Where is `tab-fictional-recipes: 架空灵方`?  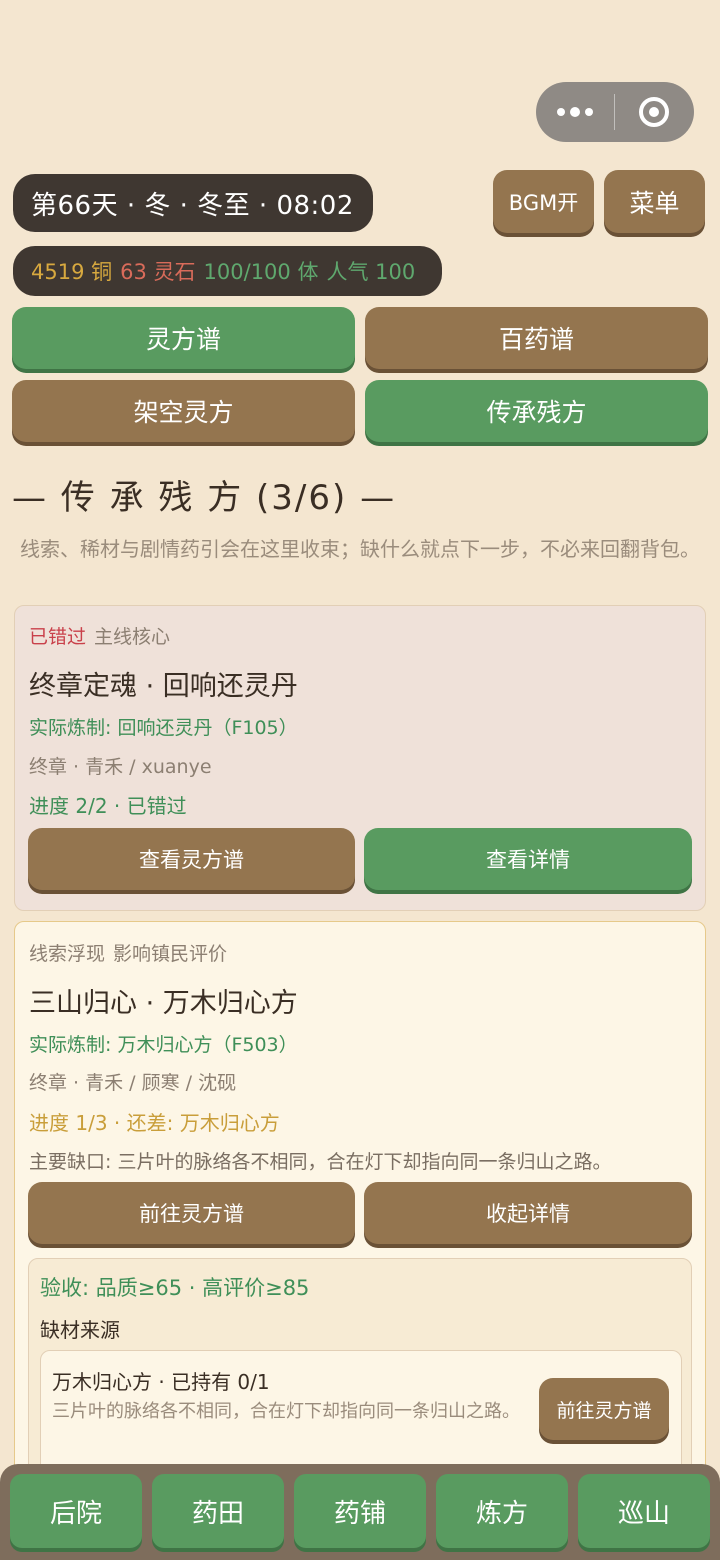 tab-fictional-recipes: 架空灵方 is located at coordinates (183, 411).